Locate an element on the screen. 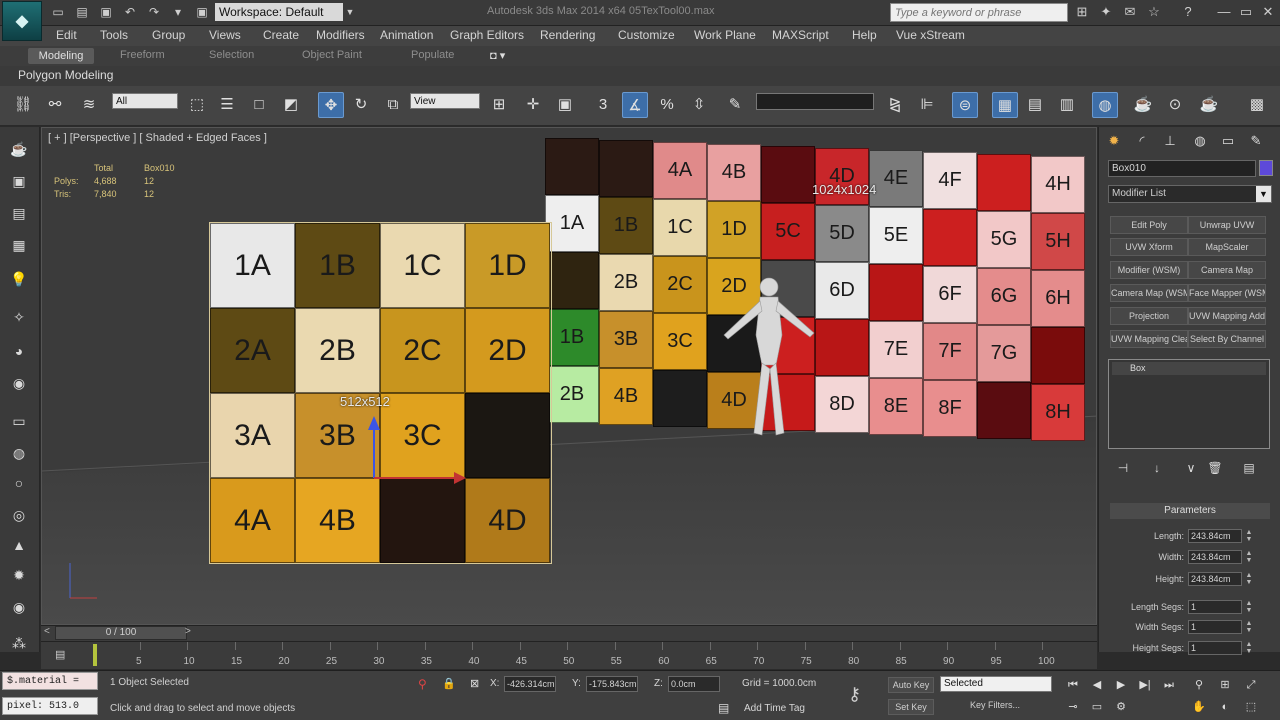 The width and height of the screenshot is (1280, 720). snaps-toggle-icon: 3 is located at coordinates (603, 105).